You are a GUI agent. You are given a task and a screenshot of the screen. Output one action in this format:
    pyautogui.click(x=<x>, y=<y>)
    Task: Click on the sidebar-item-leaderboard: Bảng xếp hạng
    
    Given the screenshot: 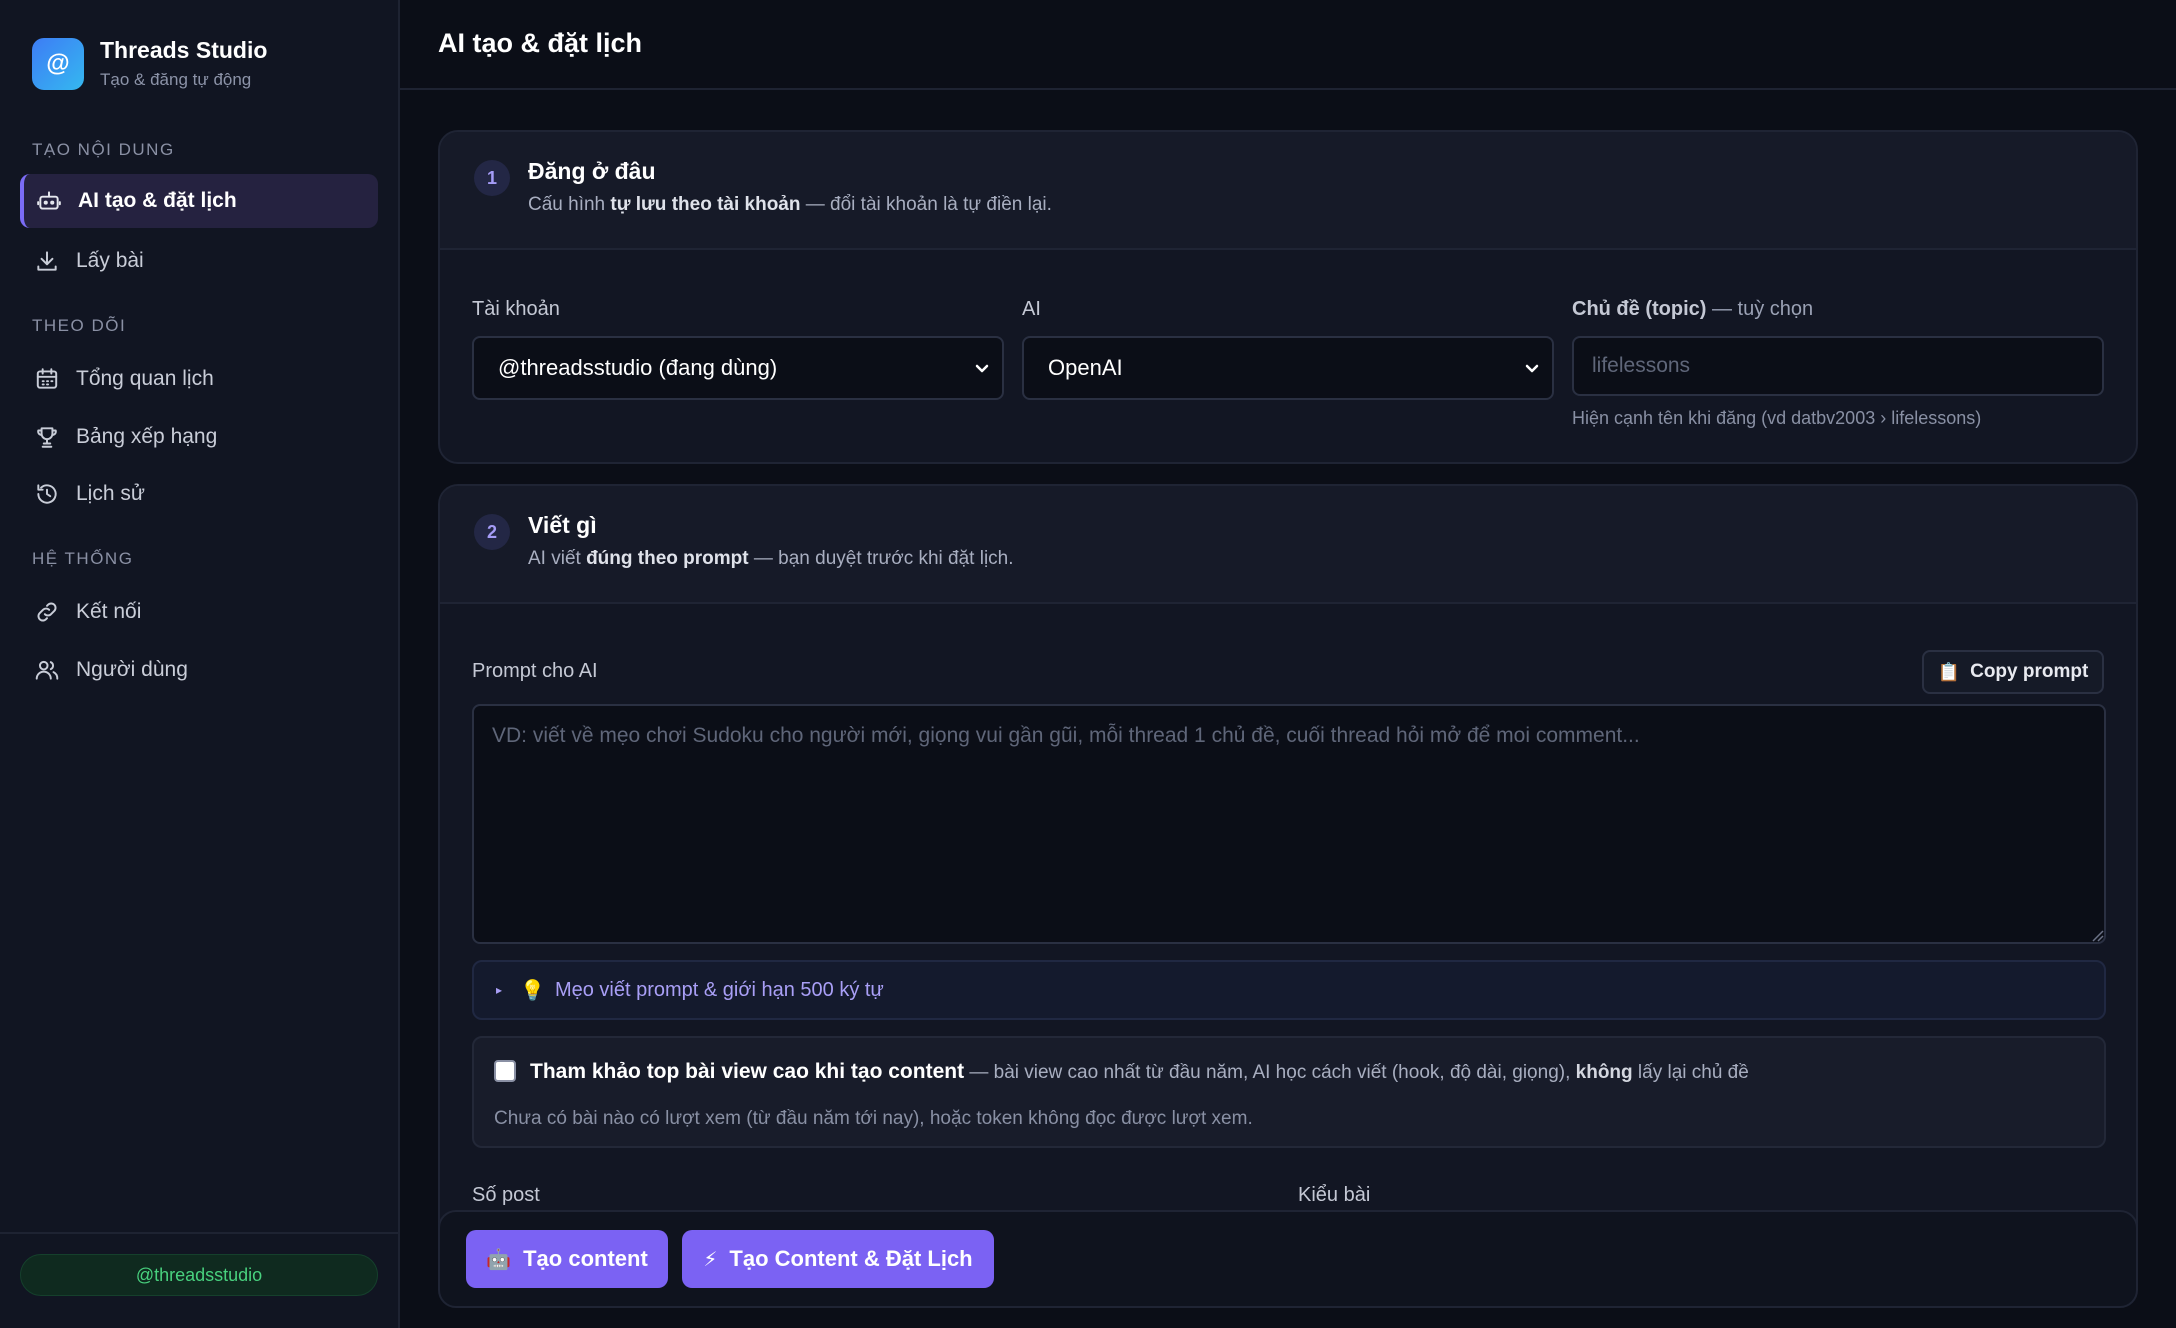 What is the action you would take?
    pyautogui.click(x=199, y=437)
    